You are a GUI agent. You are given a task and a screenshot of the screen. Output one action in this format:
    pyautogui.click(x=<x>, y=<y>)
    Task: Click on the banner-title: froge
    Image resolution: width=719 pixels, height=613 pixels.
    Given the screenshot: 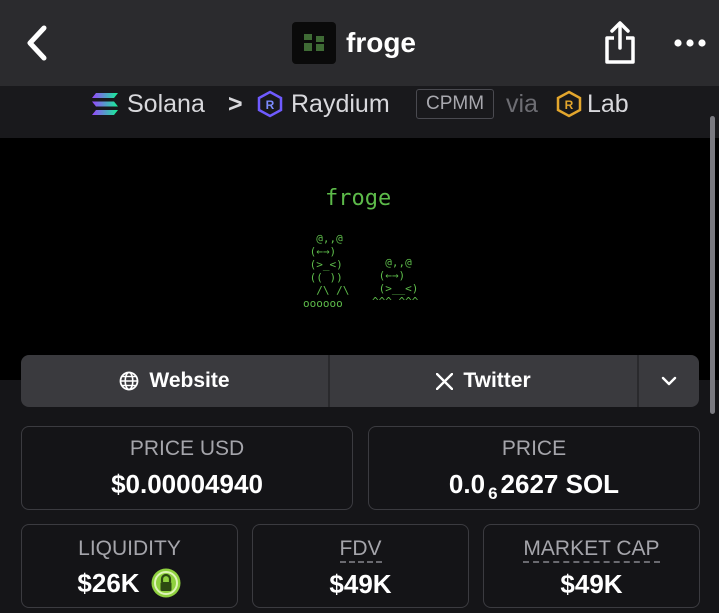 What is the action you would take?
    pyautogui.click(x=358, y=198)
    